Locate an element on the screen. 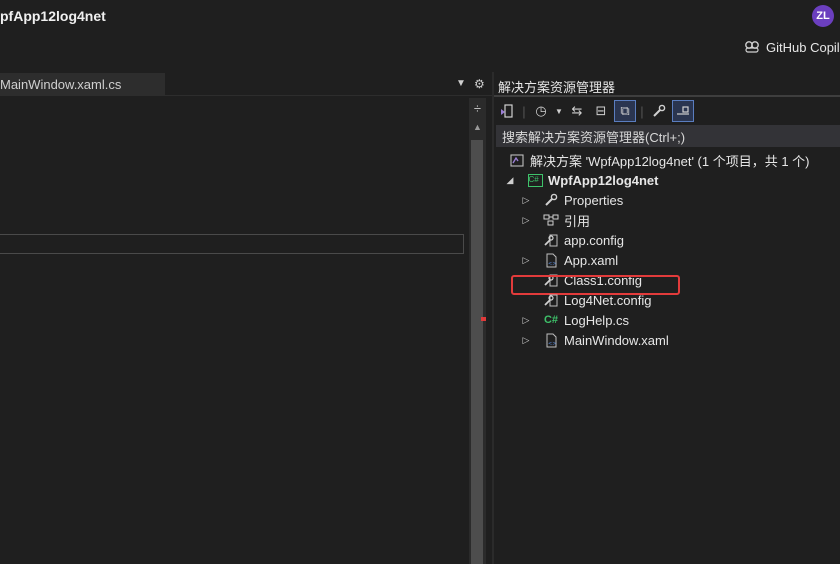 This screenshot has height=564, width=840. tree-item-loghelp-cs: ▷ C# LogHelp.cs is located at coordinates (575, 320).